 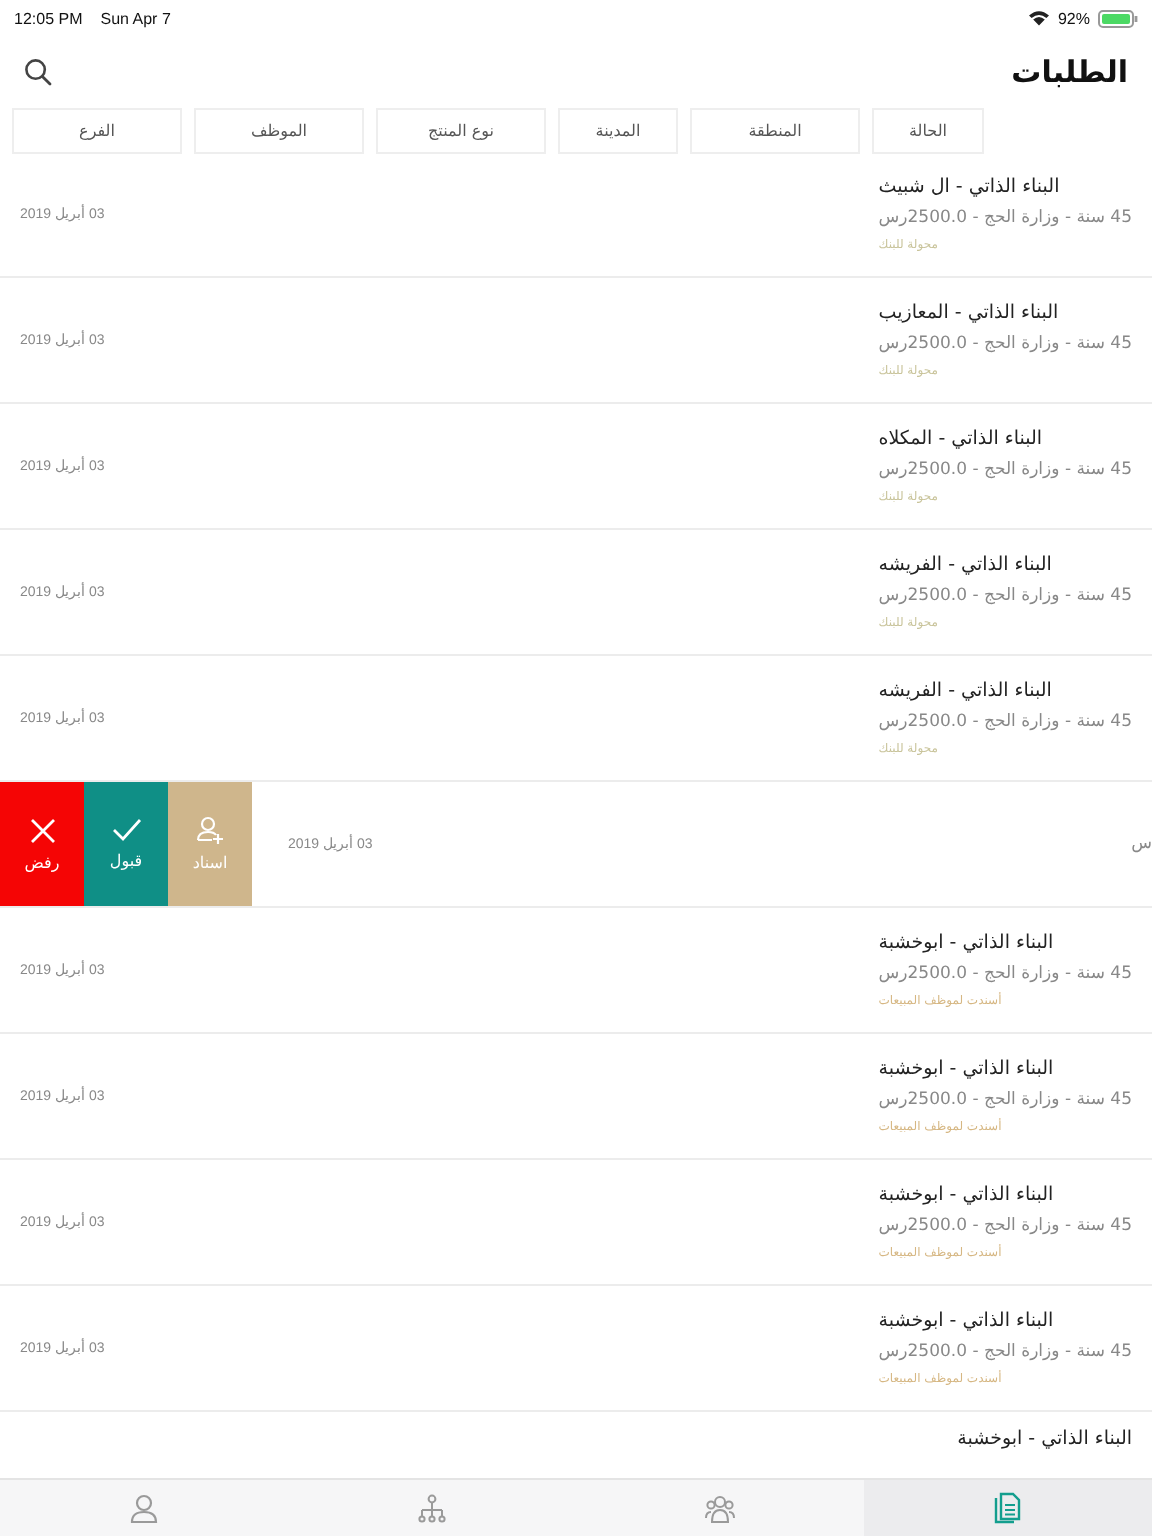 What do you see at coordinates (210, 830) in the screenshot?
I see `add-user-icon` at bounding box center [210, 830].